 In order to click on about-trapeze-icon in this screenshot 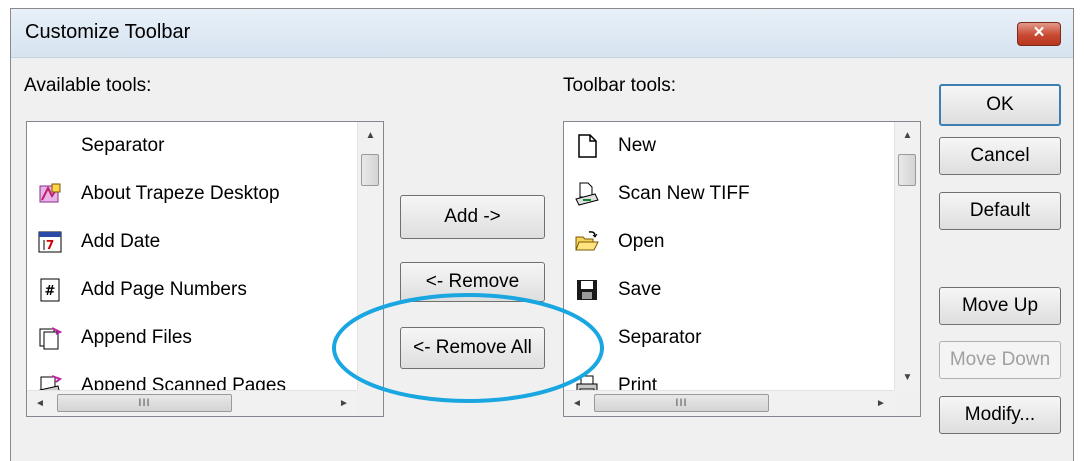, I will do `click(50, 194)`.